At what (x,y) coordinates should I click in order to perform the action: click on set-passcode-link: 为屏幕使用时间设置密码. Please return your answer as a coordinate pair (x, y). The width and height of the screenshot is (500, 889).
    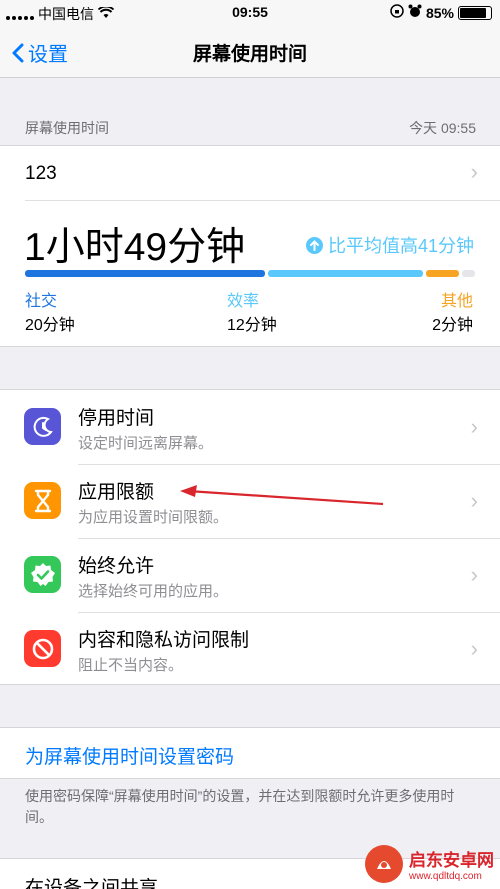
    Looking at the image, I should click on (129, 755).